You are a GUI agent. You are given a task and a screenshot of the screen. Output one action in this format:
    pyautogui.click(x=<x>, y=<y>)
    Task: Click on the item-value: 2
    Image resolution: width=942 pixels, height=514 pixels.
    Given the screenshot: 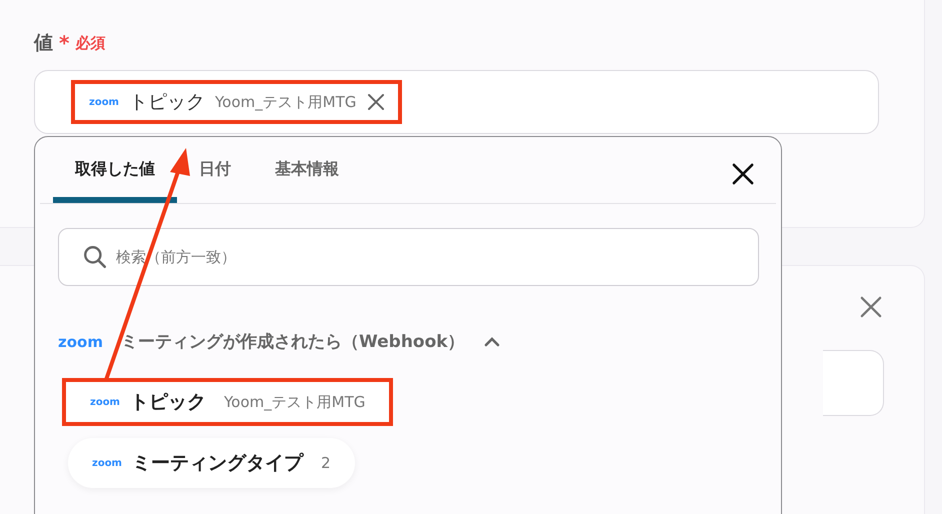 What is the action you would take?
    pyautogui.click(x=325, y=463)
    